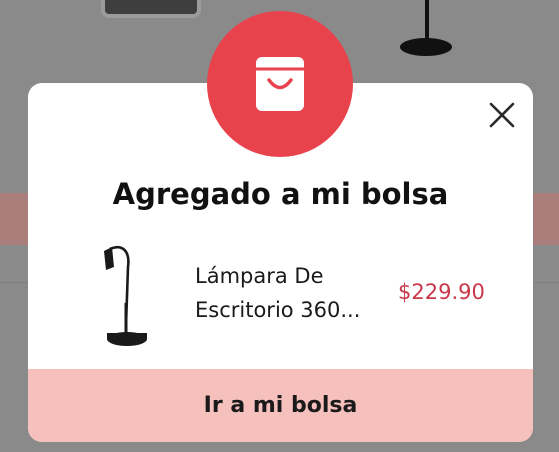 The image size is (559, 452). What do you see at coordinates (151, 9) in the screenshot?
I see `background-product-thumbnail` at bounding box center [151, 9].